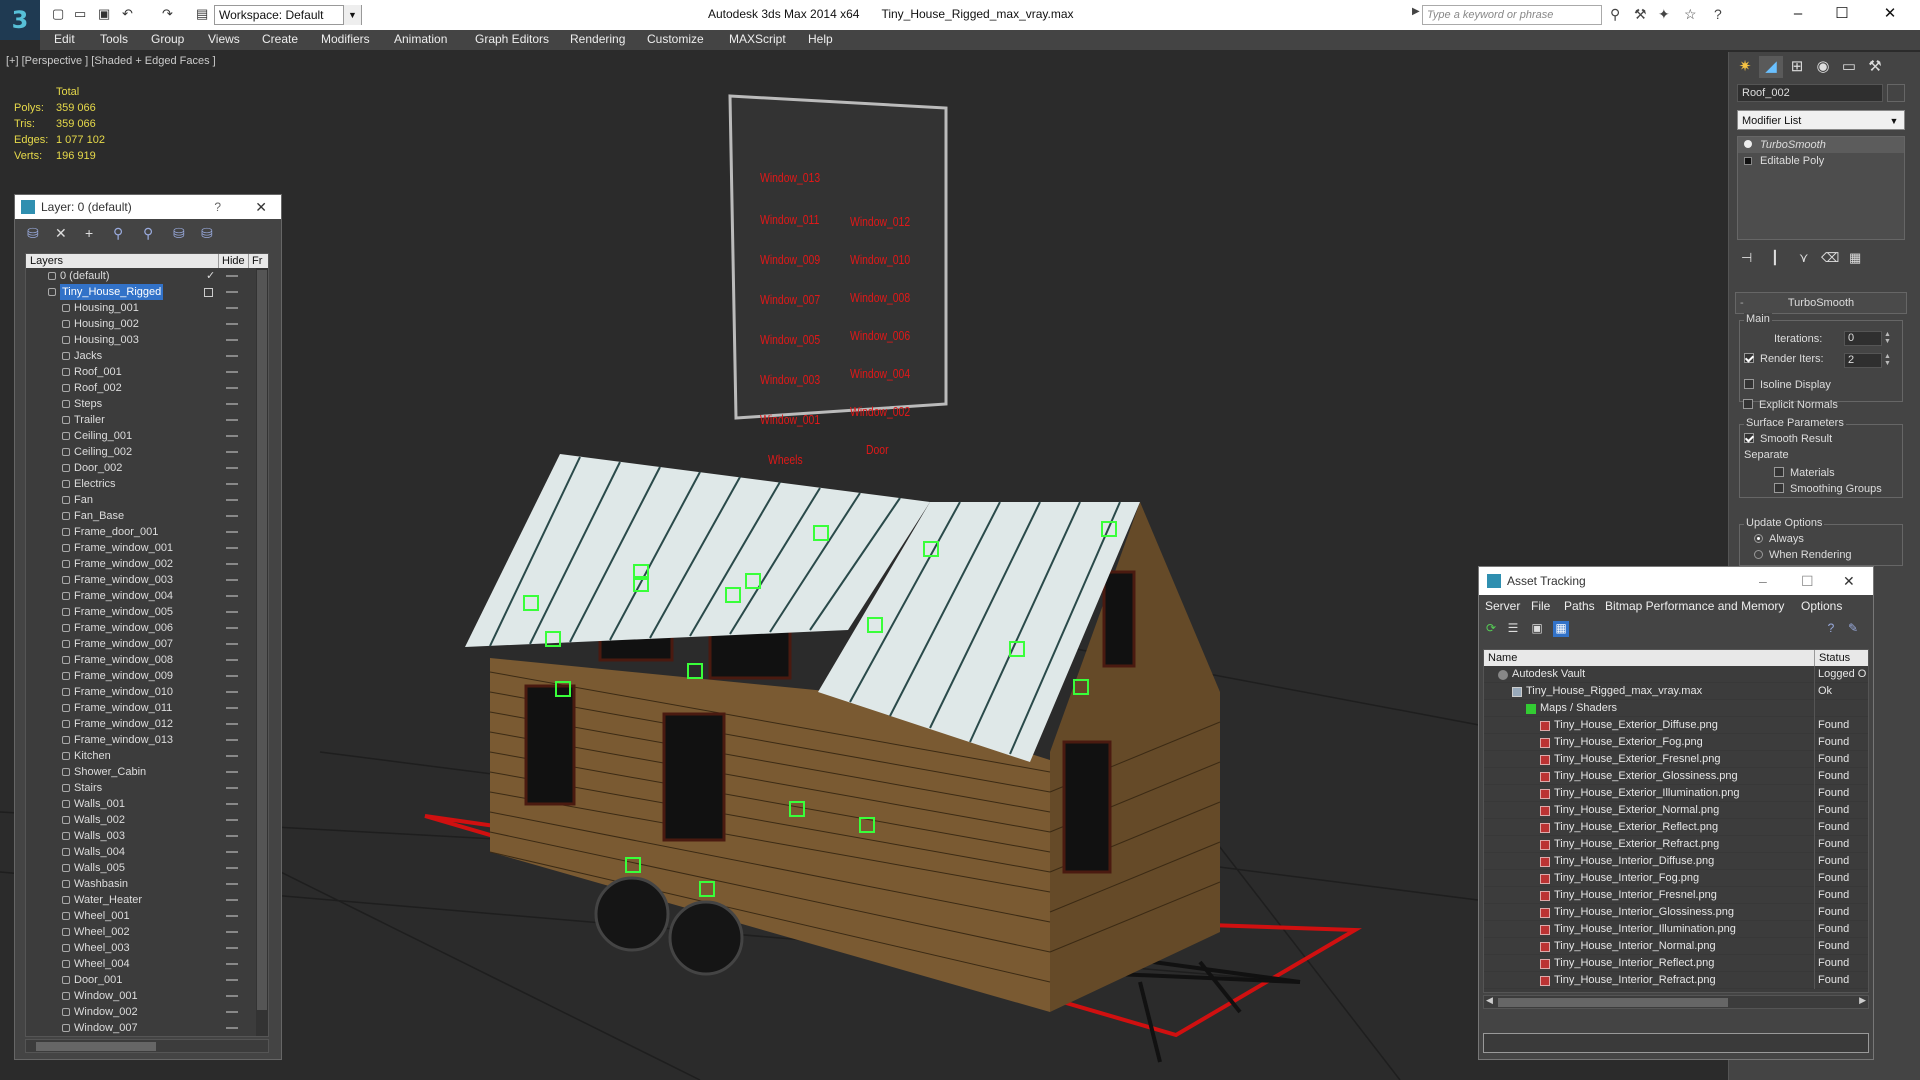 This screenshot has width=1920, height=1080. I want to click on layer-row: Frame_window_011, so click(147, 708).